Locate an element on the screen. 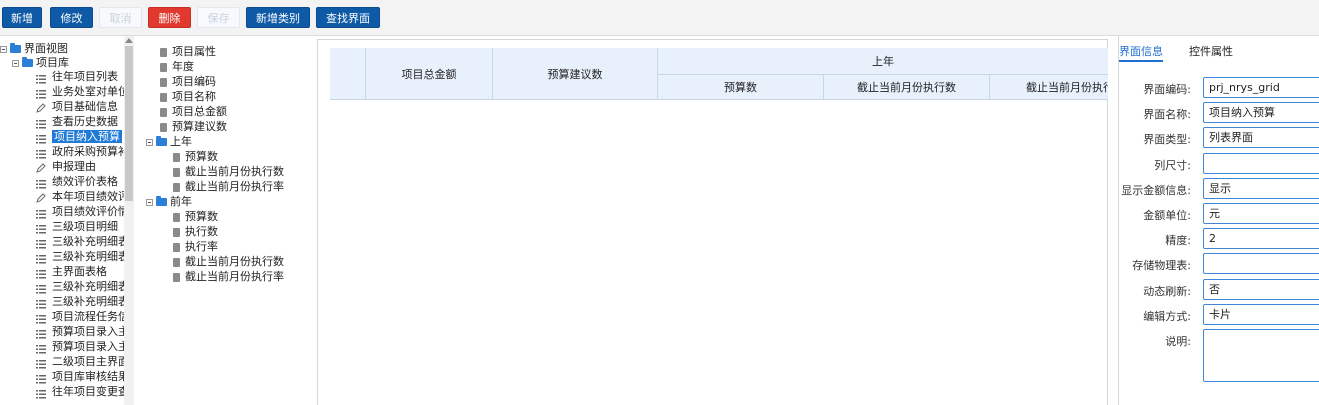  field-group: 上年 is located at coordinates (169, 141).